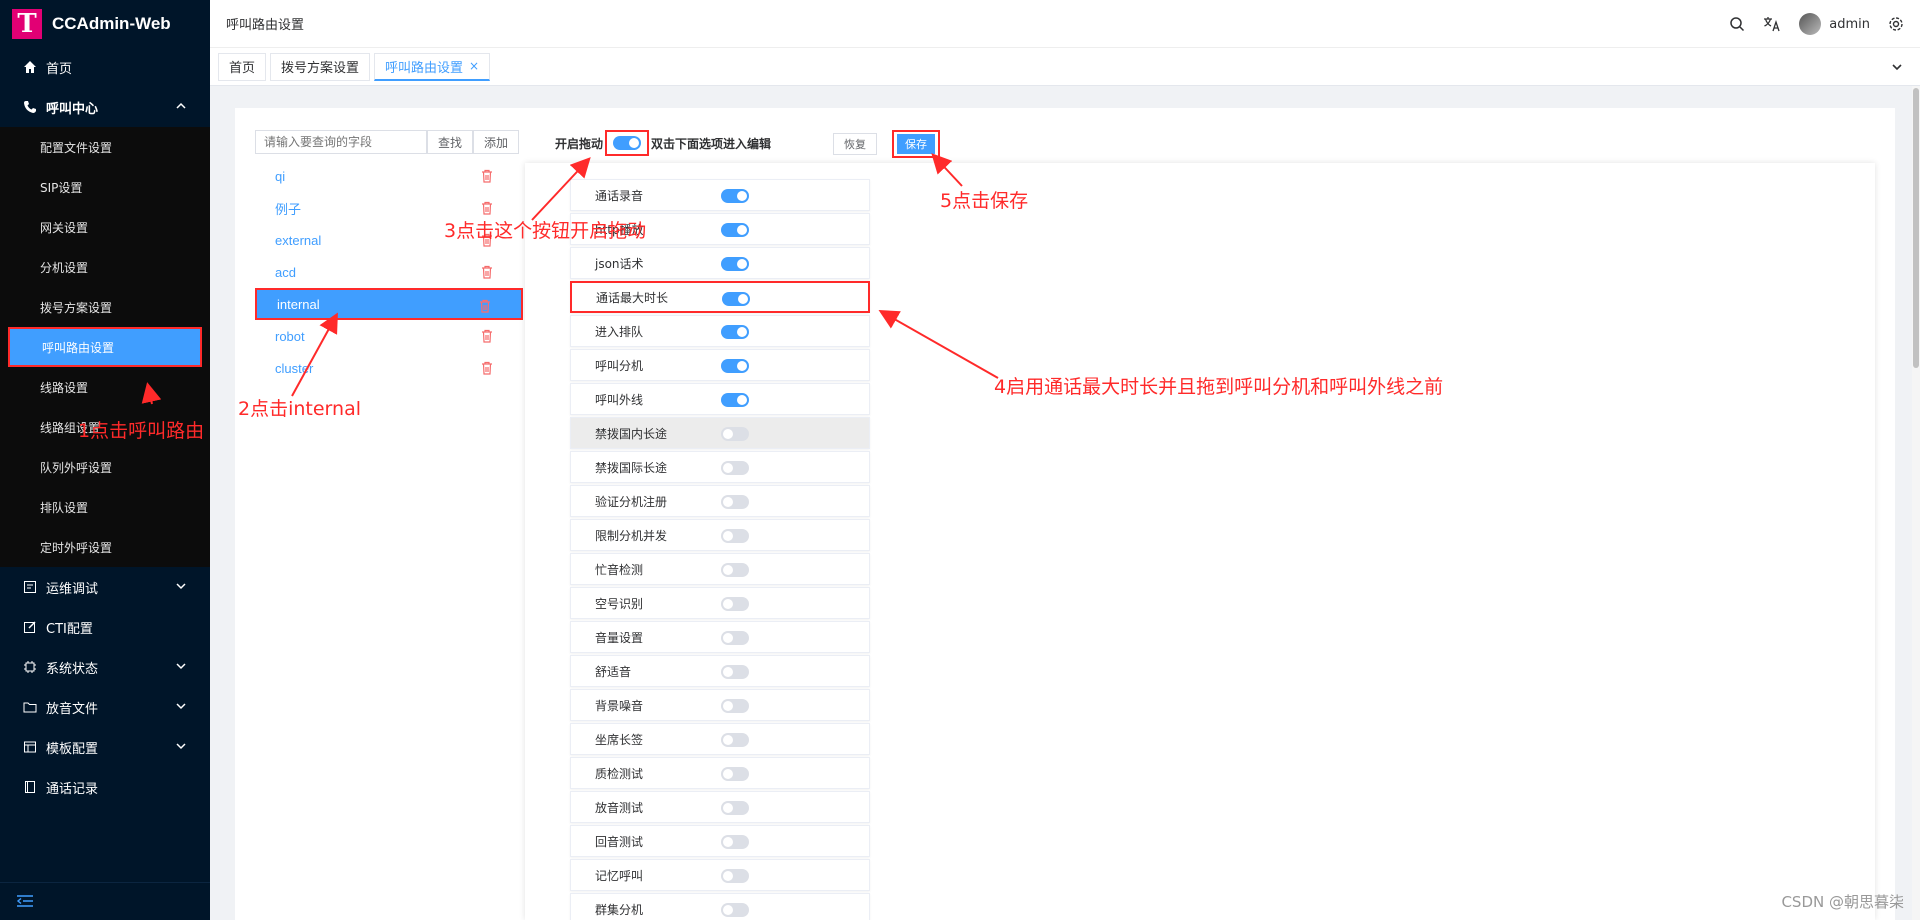  Describe the element at coordinates (720, 705) in the screenshot. I see `option-row: 背景噪音` at that location.